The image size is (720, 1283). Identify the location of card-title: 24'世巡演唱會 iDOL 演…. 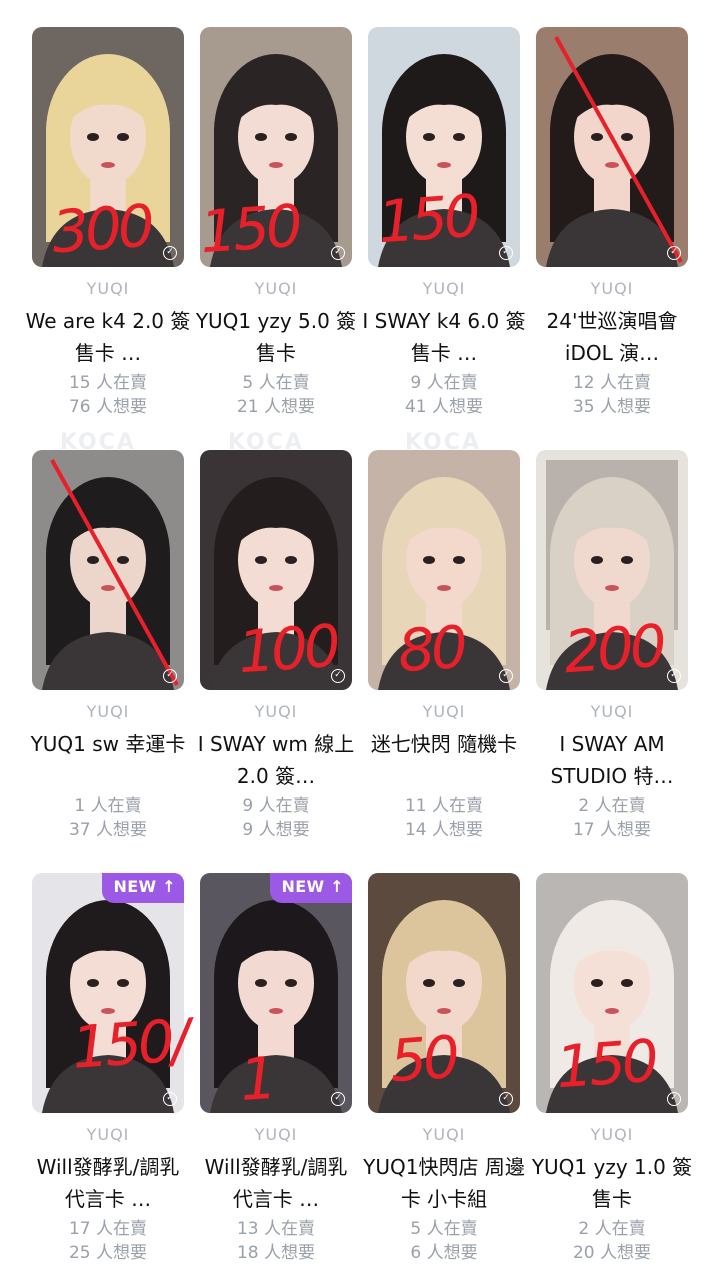
(612, 337).